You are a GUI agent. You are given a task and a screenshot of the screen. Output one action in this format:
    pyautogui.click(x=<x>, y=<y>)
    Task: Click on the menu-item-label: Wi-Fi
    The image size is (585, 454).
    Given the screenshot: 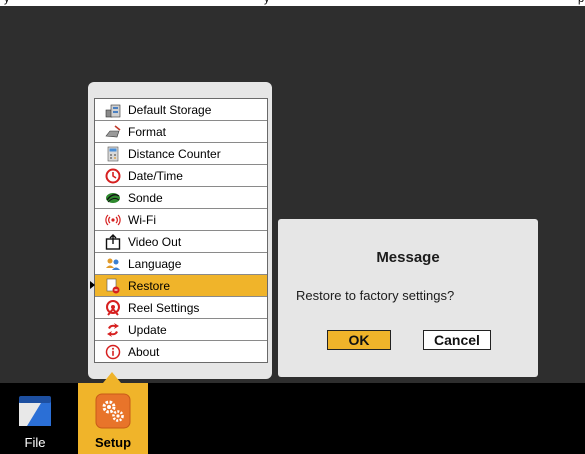 What is the action you would take?
    pyautogui.click(x=142, y=219)
    